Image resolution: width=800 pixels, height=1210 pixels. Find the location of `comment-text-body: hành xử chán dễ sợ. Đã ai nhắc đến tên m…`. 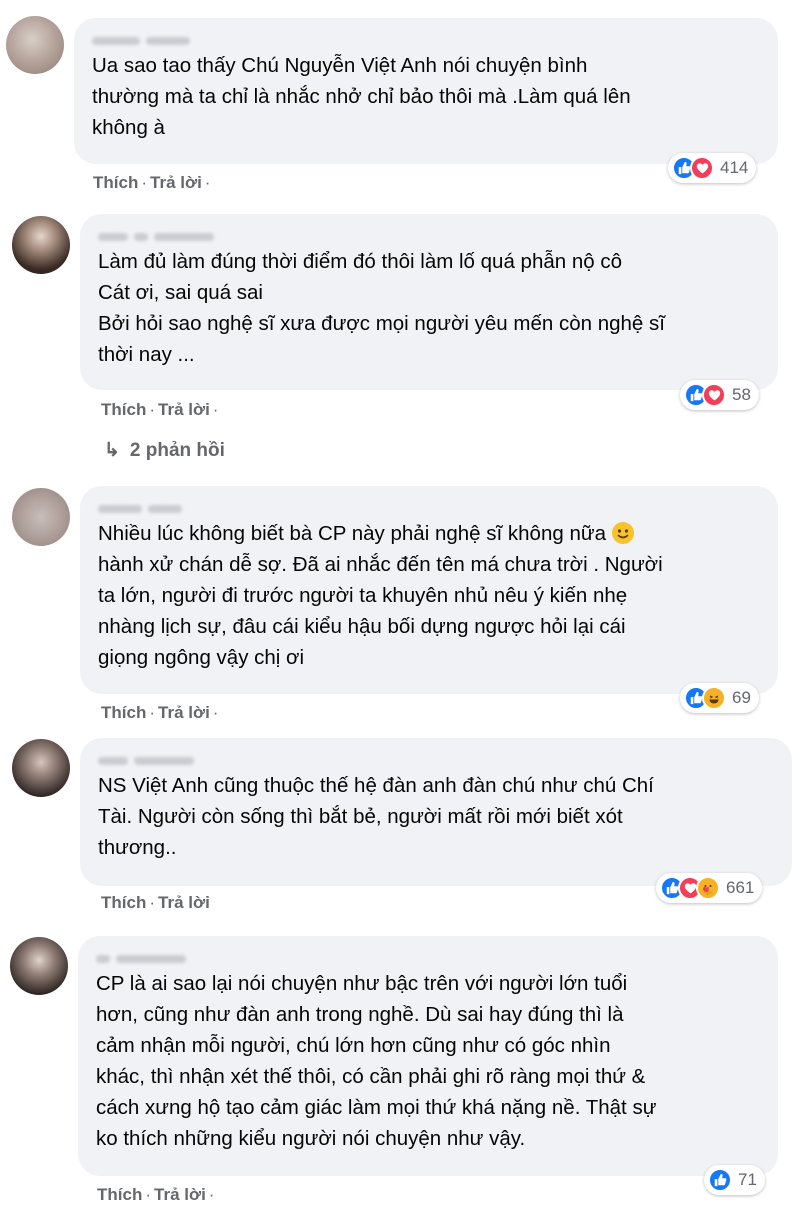

comment-text-body: hành xử chán dễ sợ. Đã ai nhắc đến tên m… is located at coordinates (380, 611).